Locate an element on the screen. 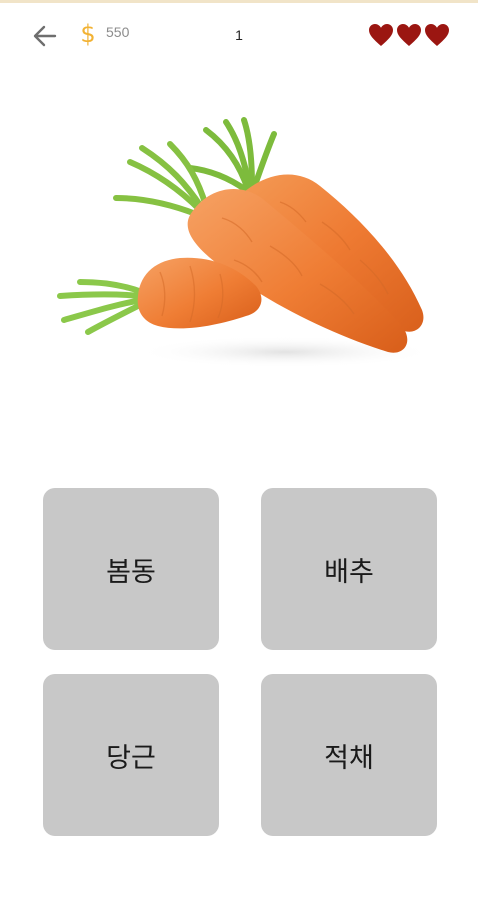 The height and width of the screenshot is (900, 478). level-indicator: 1 is located at coordinates (239, 35).